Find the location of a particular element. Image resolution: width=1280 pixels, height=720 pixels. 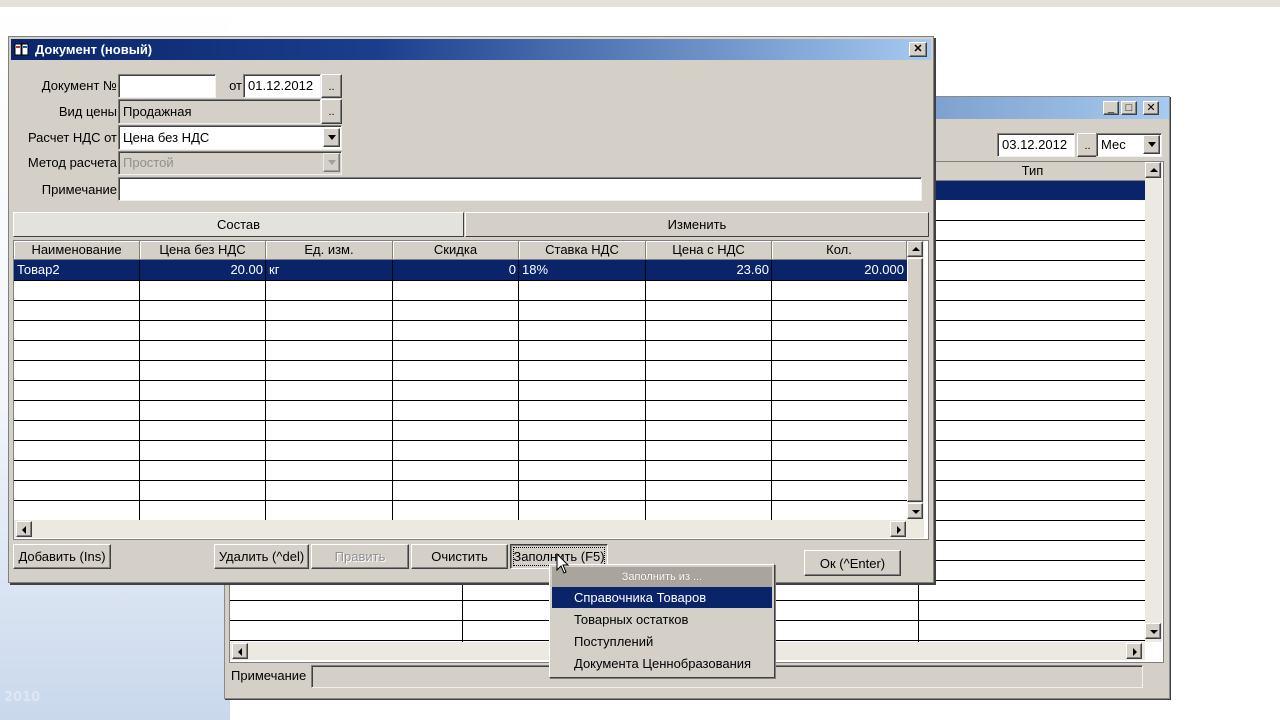

journal-selected-row is located at coordinates (1032, 190).